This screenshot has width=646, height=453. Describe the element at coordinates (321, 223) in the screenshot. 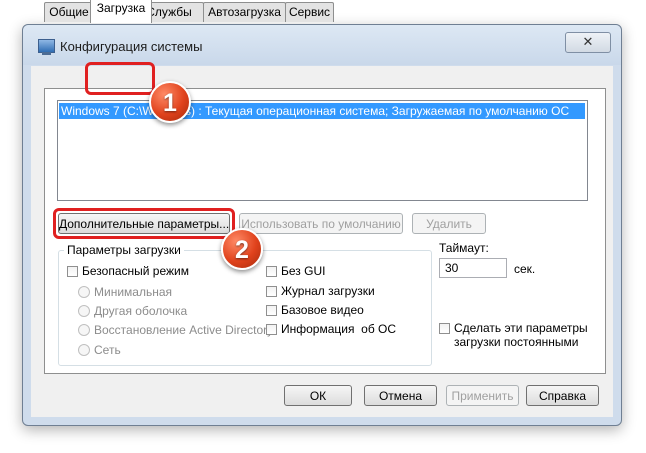

I see `set-default-button: Использовать по умолчанию` at that location.